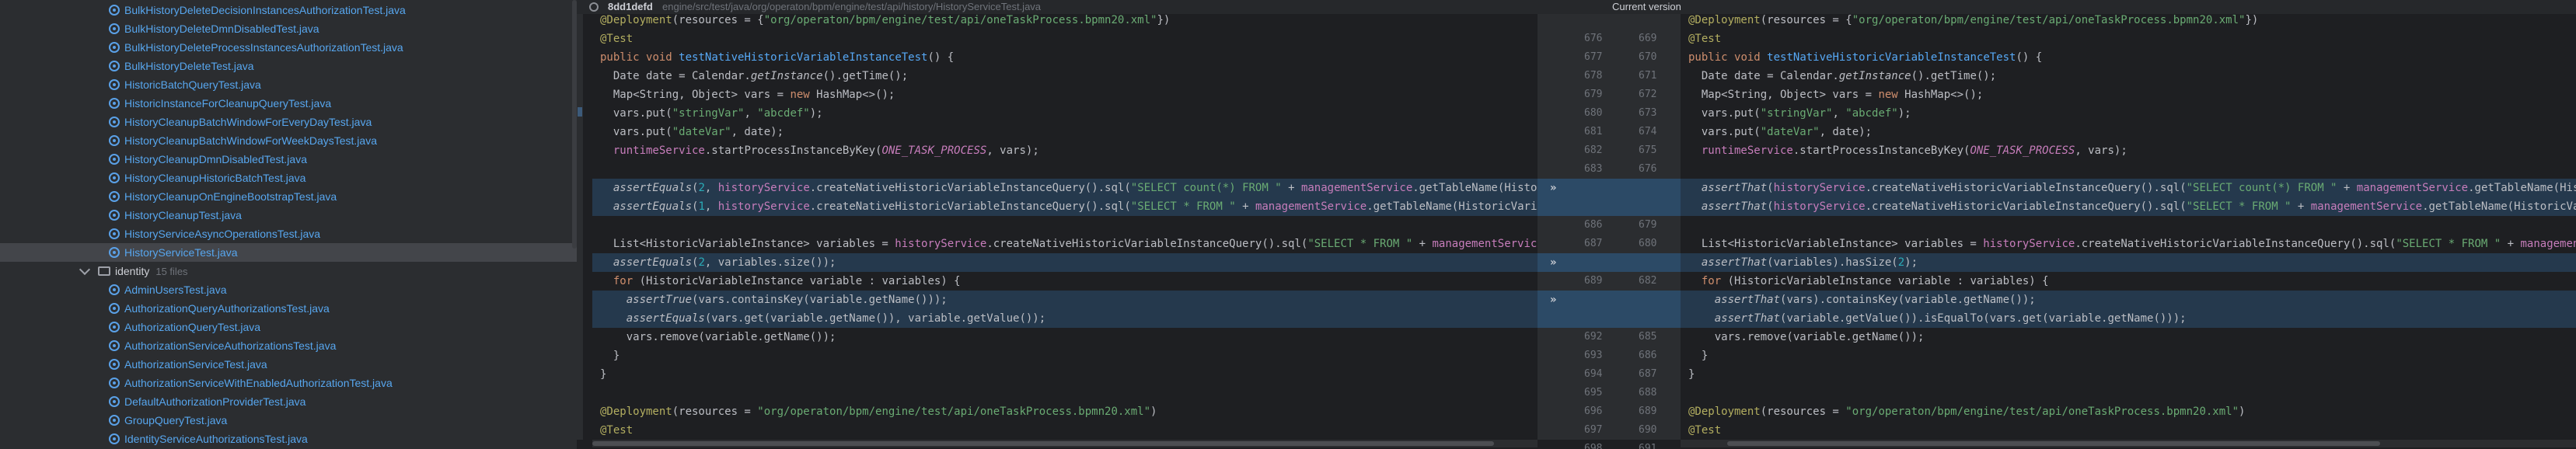  What do you see at coordinates (289, 271) in the screenshot?
I see `tree-package-row: identity 15 files` at bounding box center [289, 271].